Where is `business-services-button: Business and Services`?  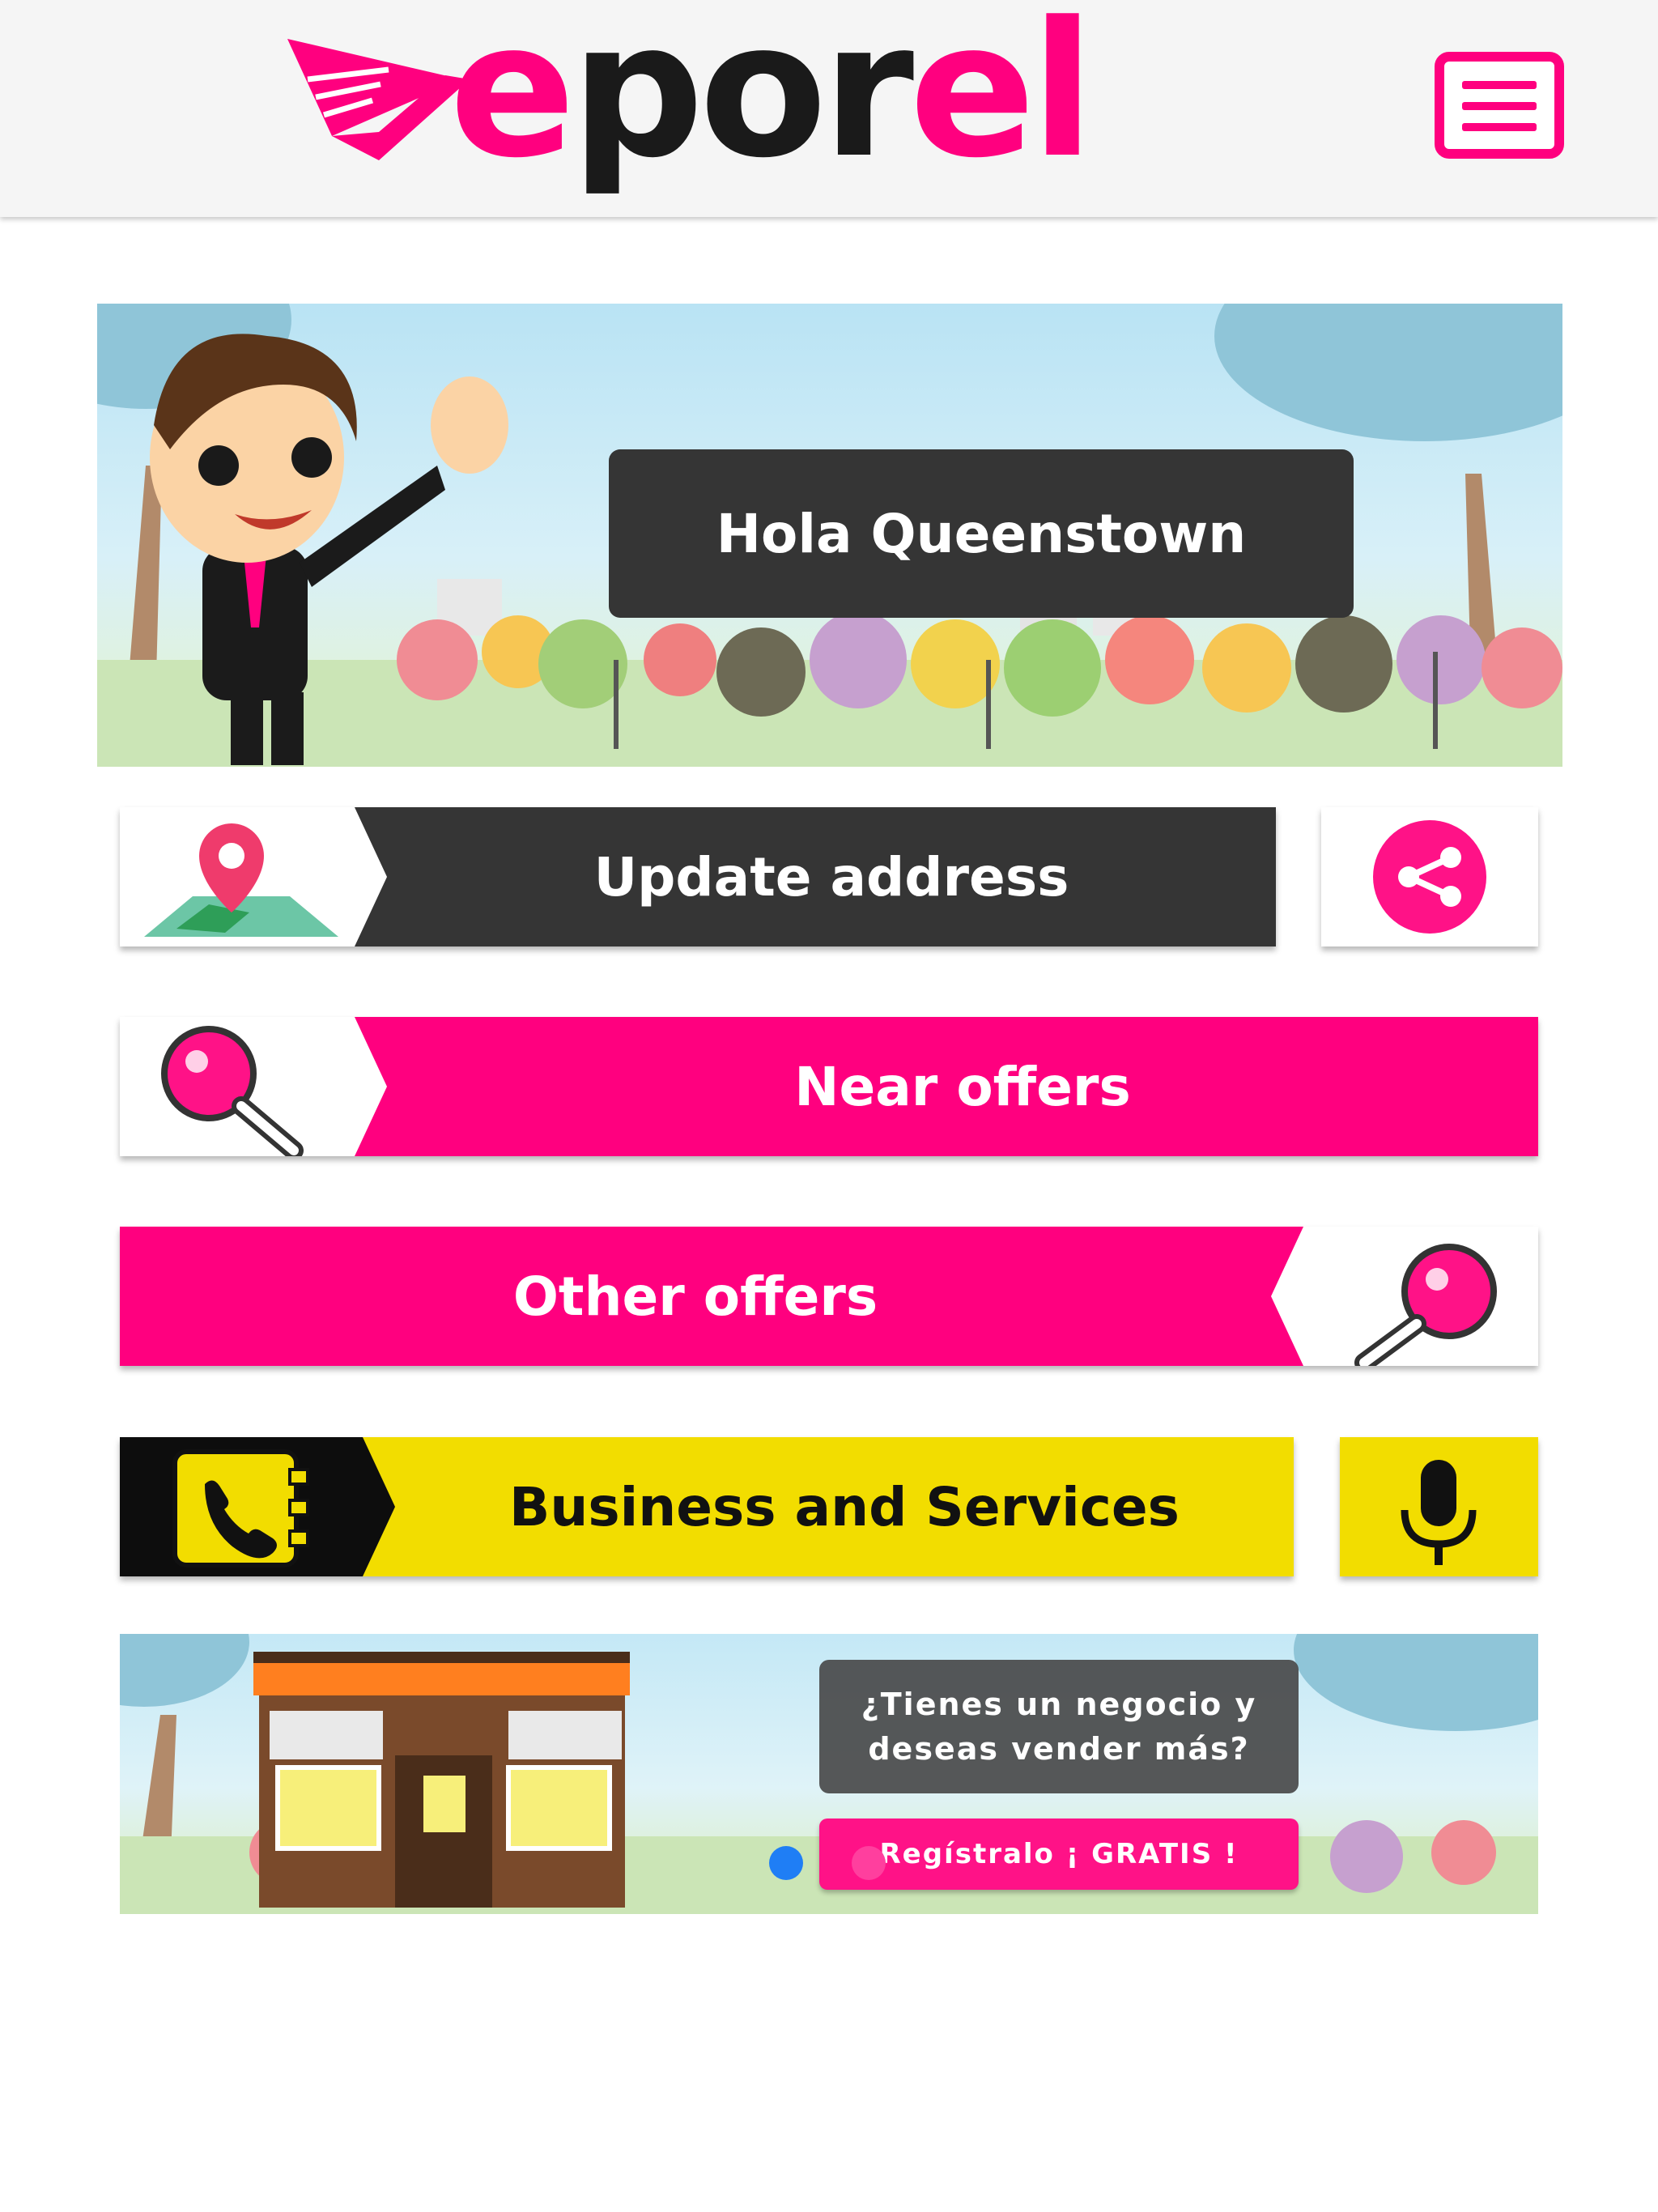
business-services-button: Business and Services is located at coordinates (707, 1507).